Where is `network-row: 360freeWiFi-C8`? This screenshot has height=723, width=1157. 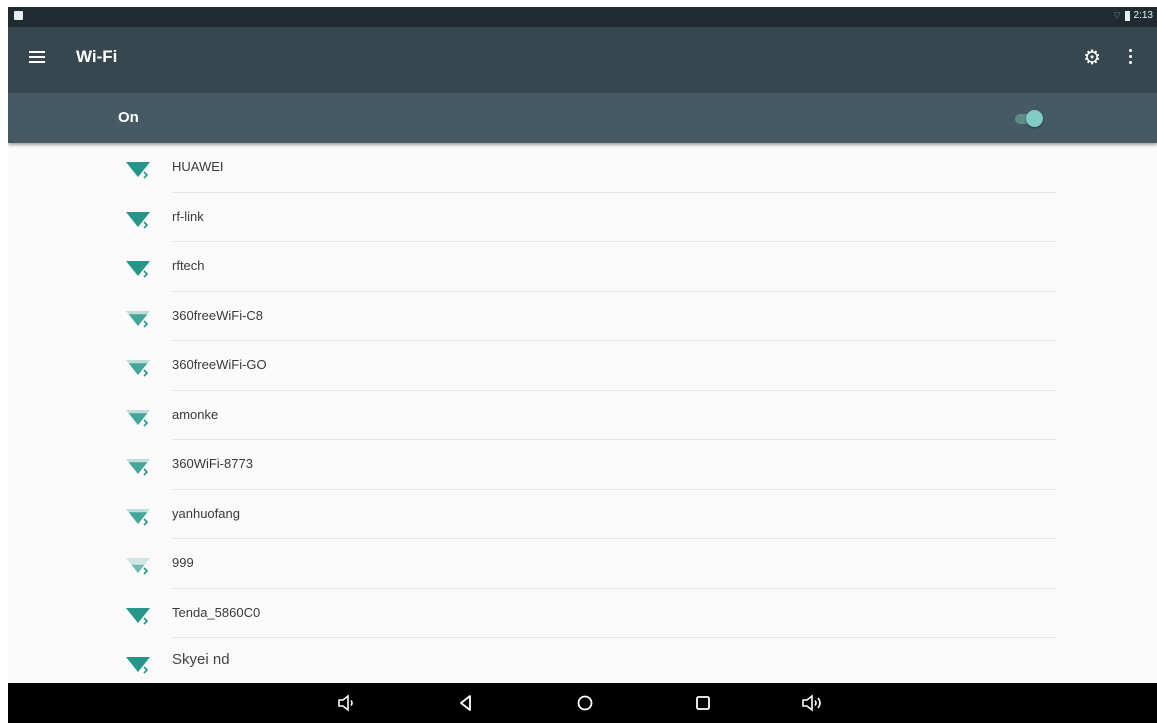
network-row: 360freeWiFi-C8 is located at coordinates (582, 316).